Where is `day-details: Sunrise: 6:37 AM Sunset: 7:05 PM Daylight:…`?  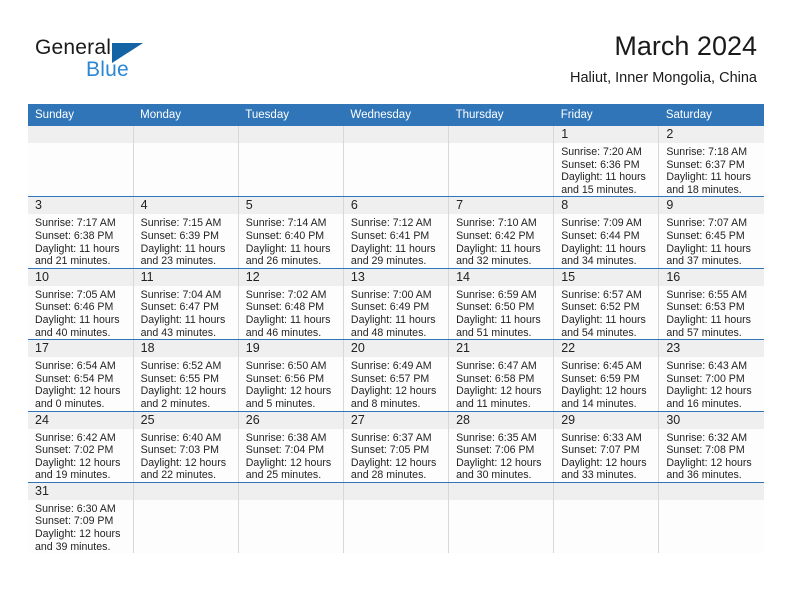
day-details: Sunrise: 6:37 AM Sunset: 7:05 PM Daylight:… is located at coordinates (396, 455).